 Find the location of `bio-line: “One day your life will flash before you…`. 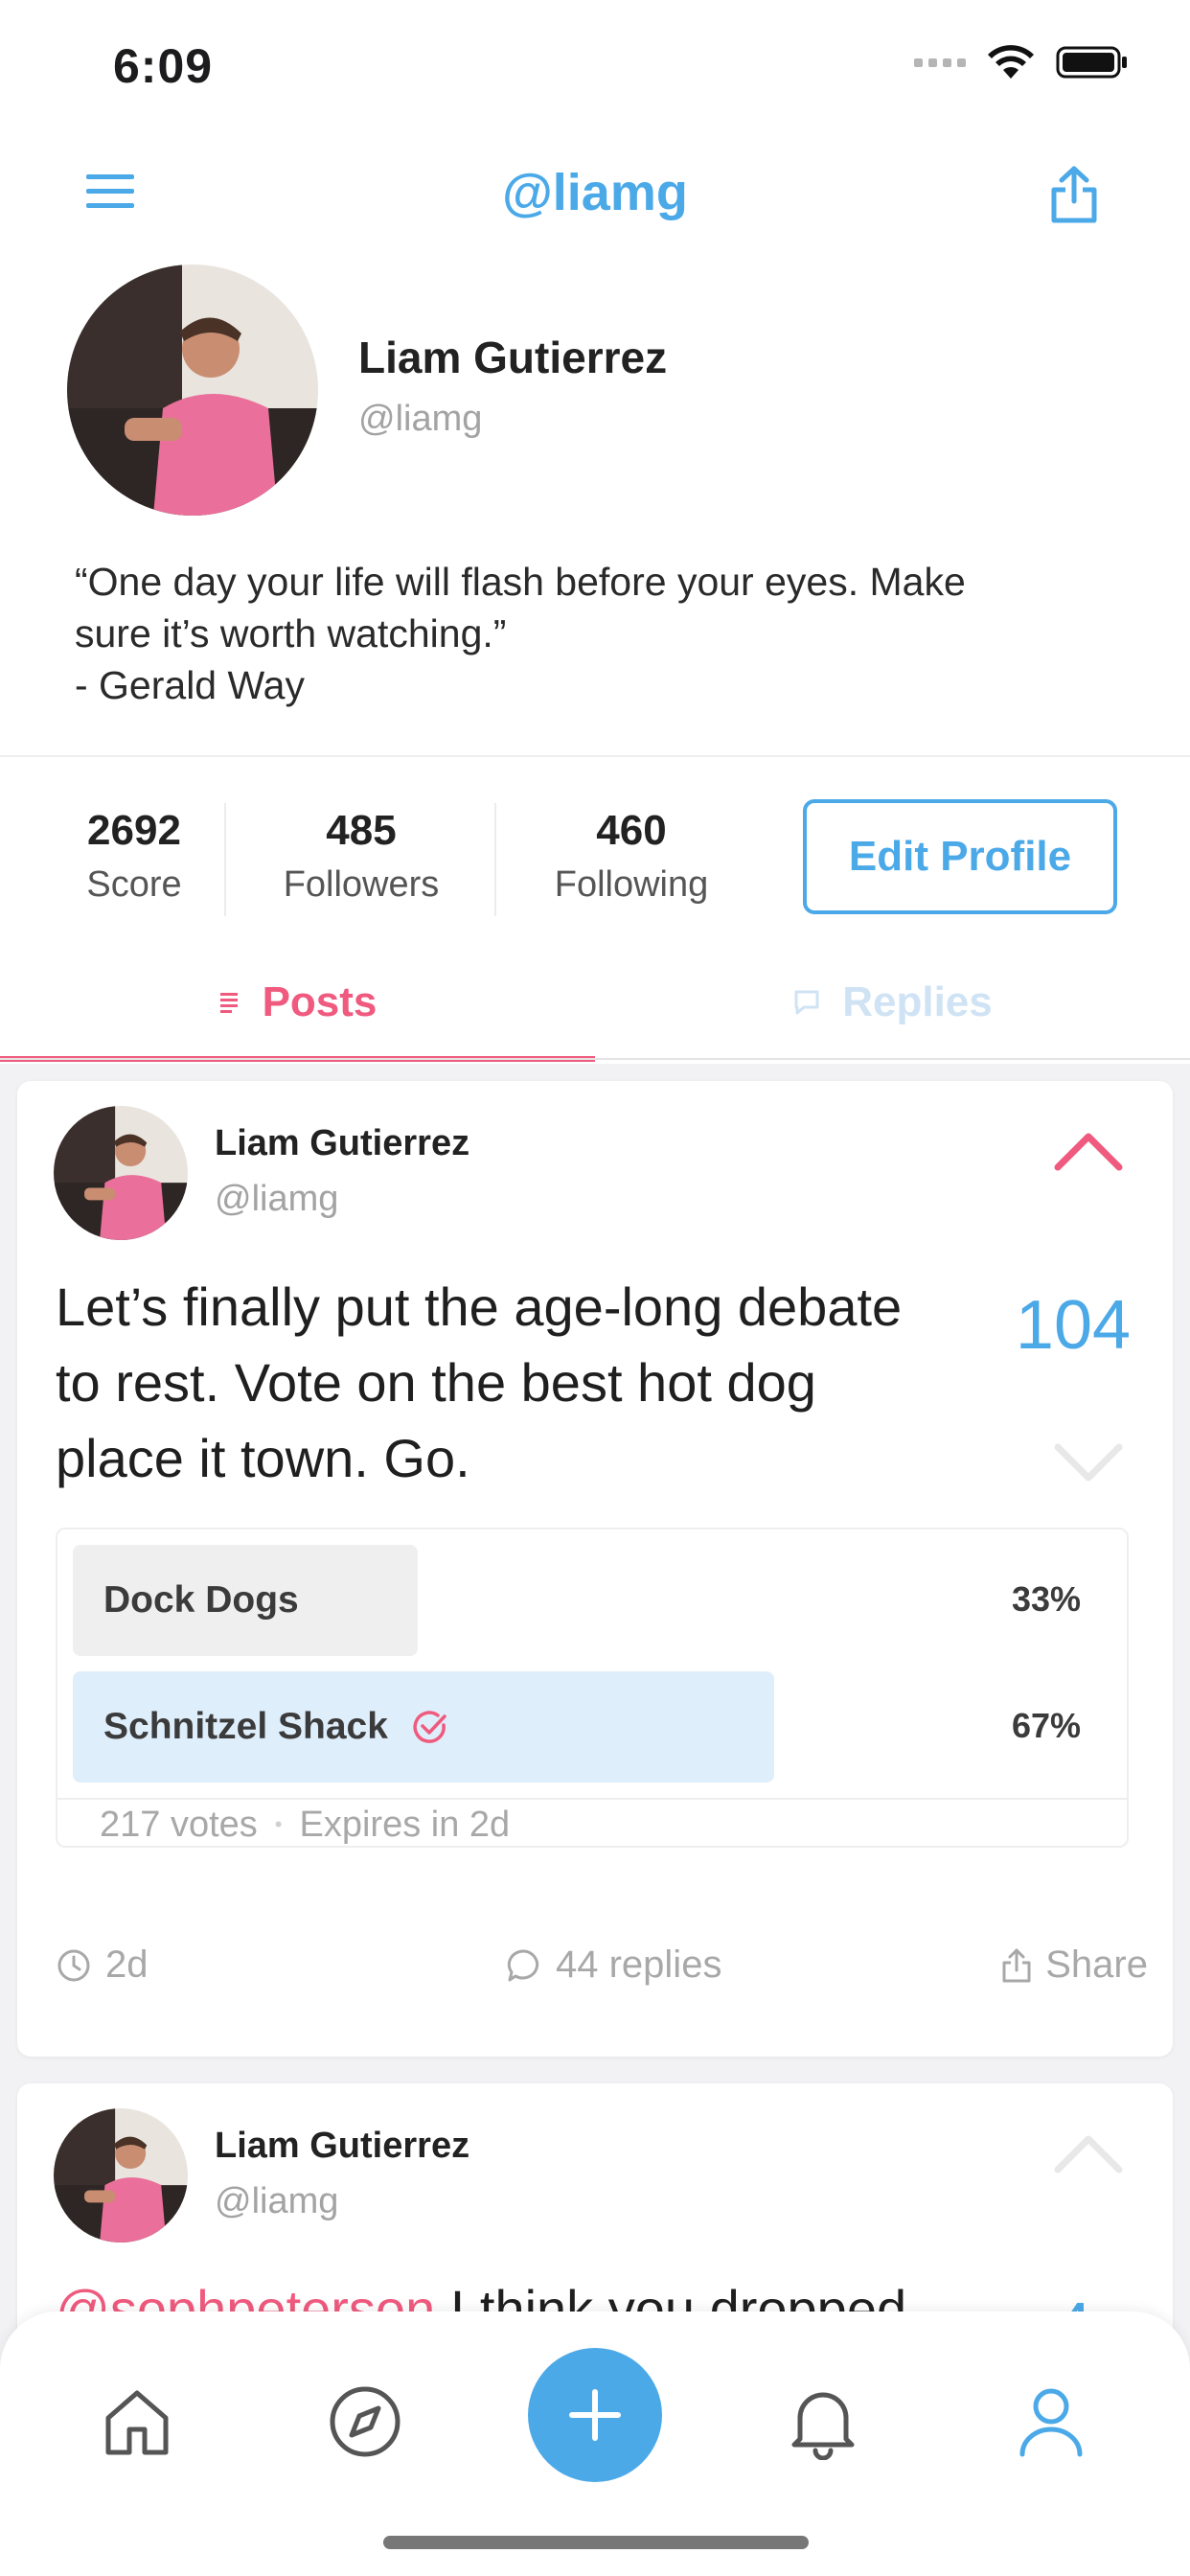

bio-line: “One day your life will flash before you… is located at coordinates (521, 582).